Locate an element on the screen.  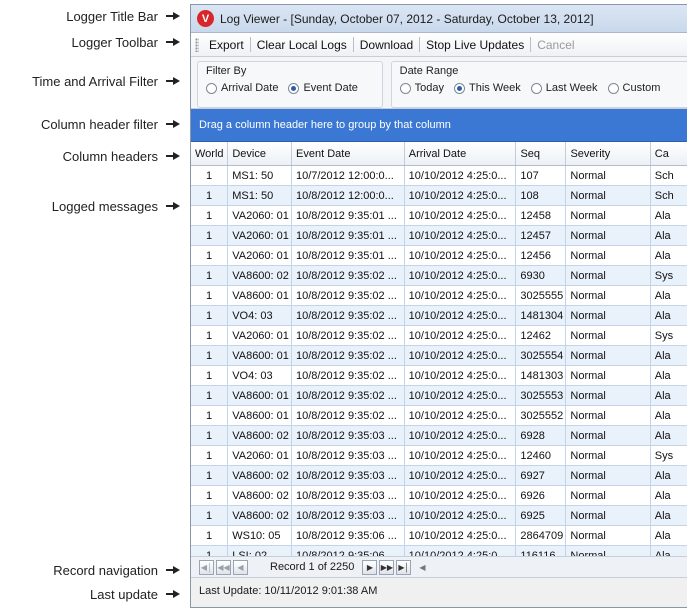
cell-category: Sys is located at coordinates (669, 455).